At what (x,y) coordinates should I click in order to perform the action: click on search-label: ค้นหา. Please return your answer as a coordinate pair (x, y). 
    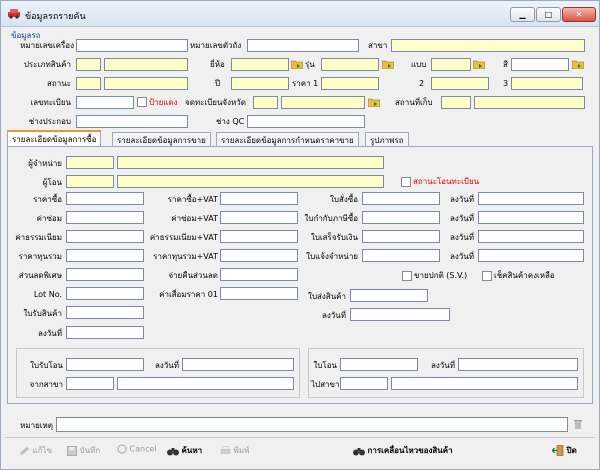
    Looking at the image, I should click on (192, 450).